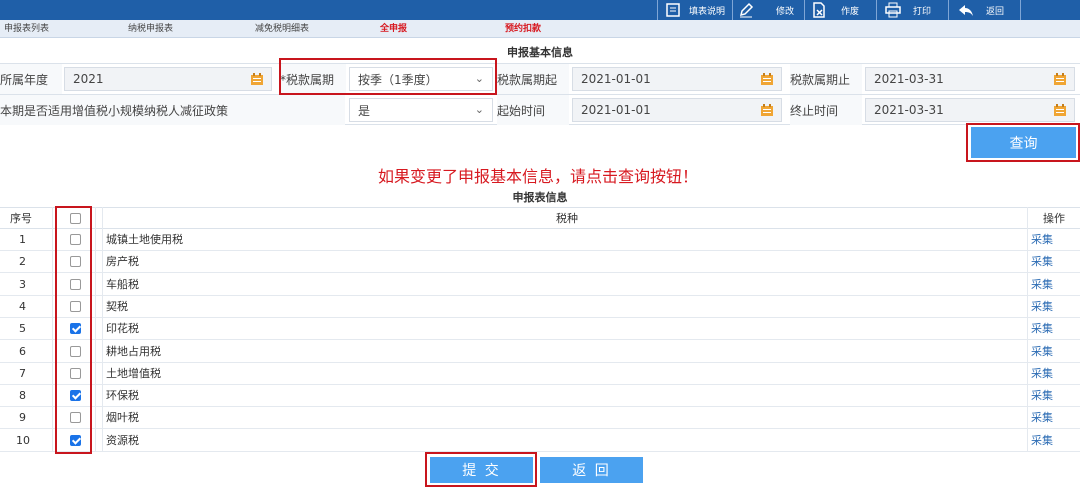 The image size is (1080, 487). Describe the element at coordinates (616, 110) in the screenshot. I see `start-time-value: 2021-01-01` at that location.